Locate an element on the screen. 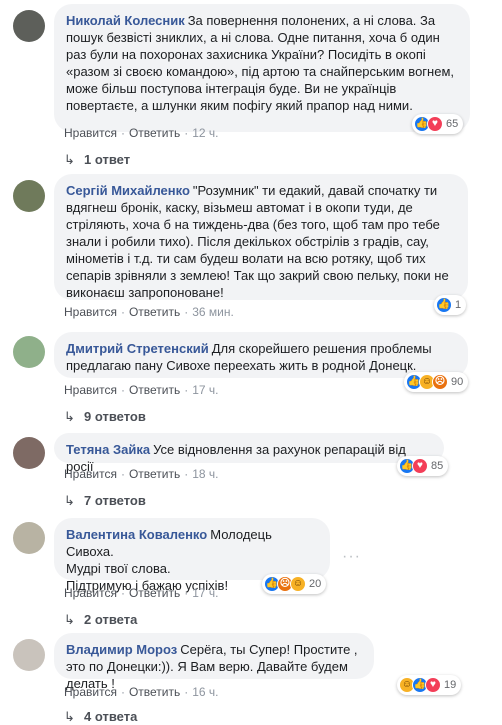  haha-icon: ☺ is located at coordinates (298, 584).